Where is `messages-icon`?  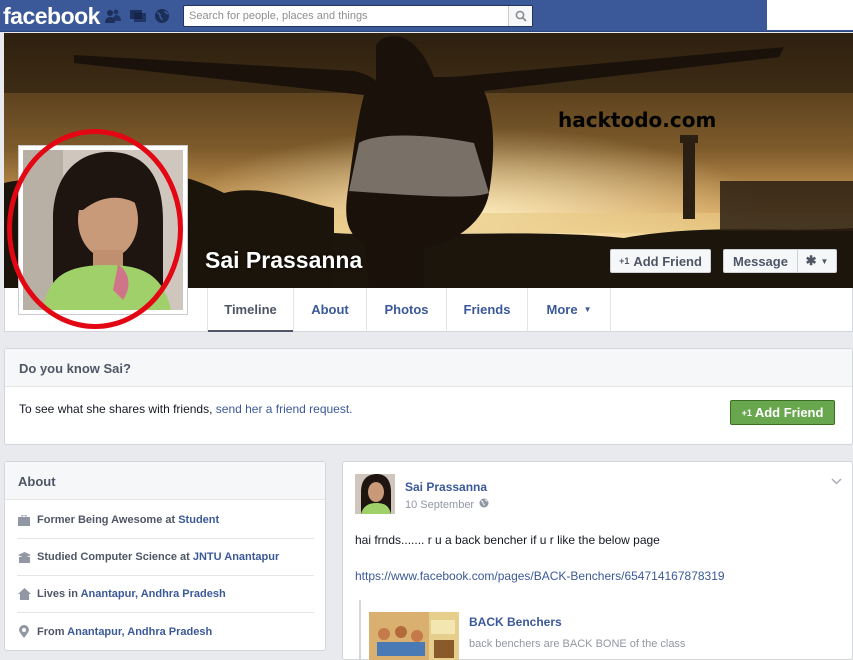
messages-icon is located at coordinates (138, 16).